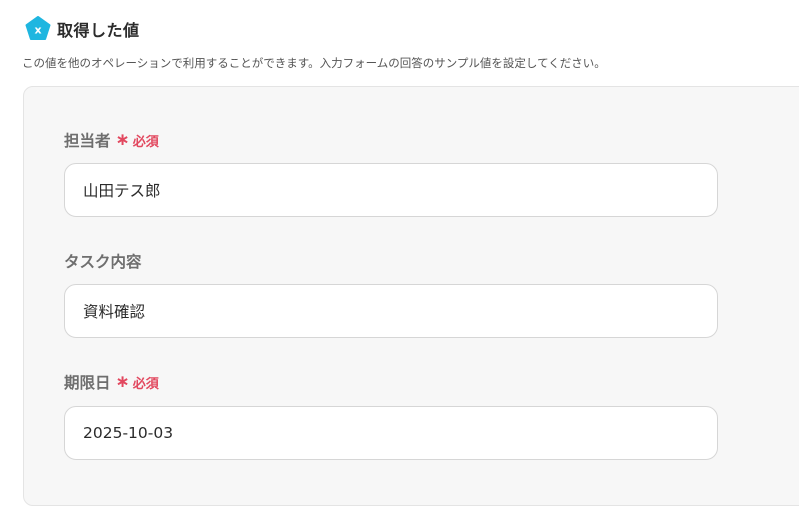 The width and height of the screenshot is (799, 506). What do you see at coordinates (391, 433) in the screenshot?
I see `due-date-input` at bounding box center [391, 433].